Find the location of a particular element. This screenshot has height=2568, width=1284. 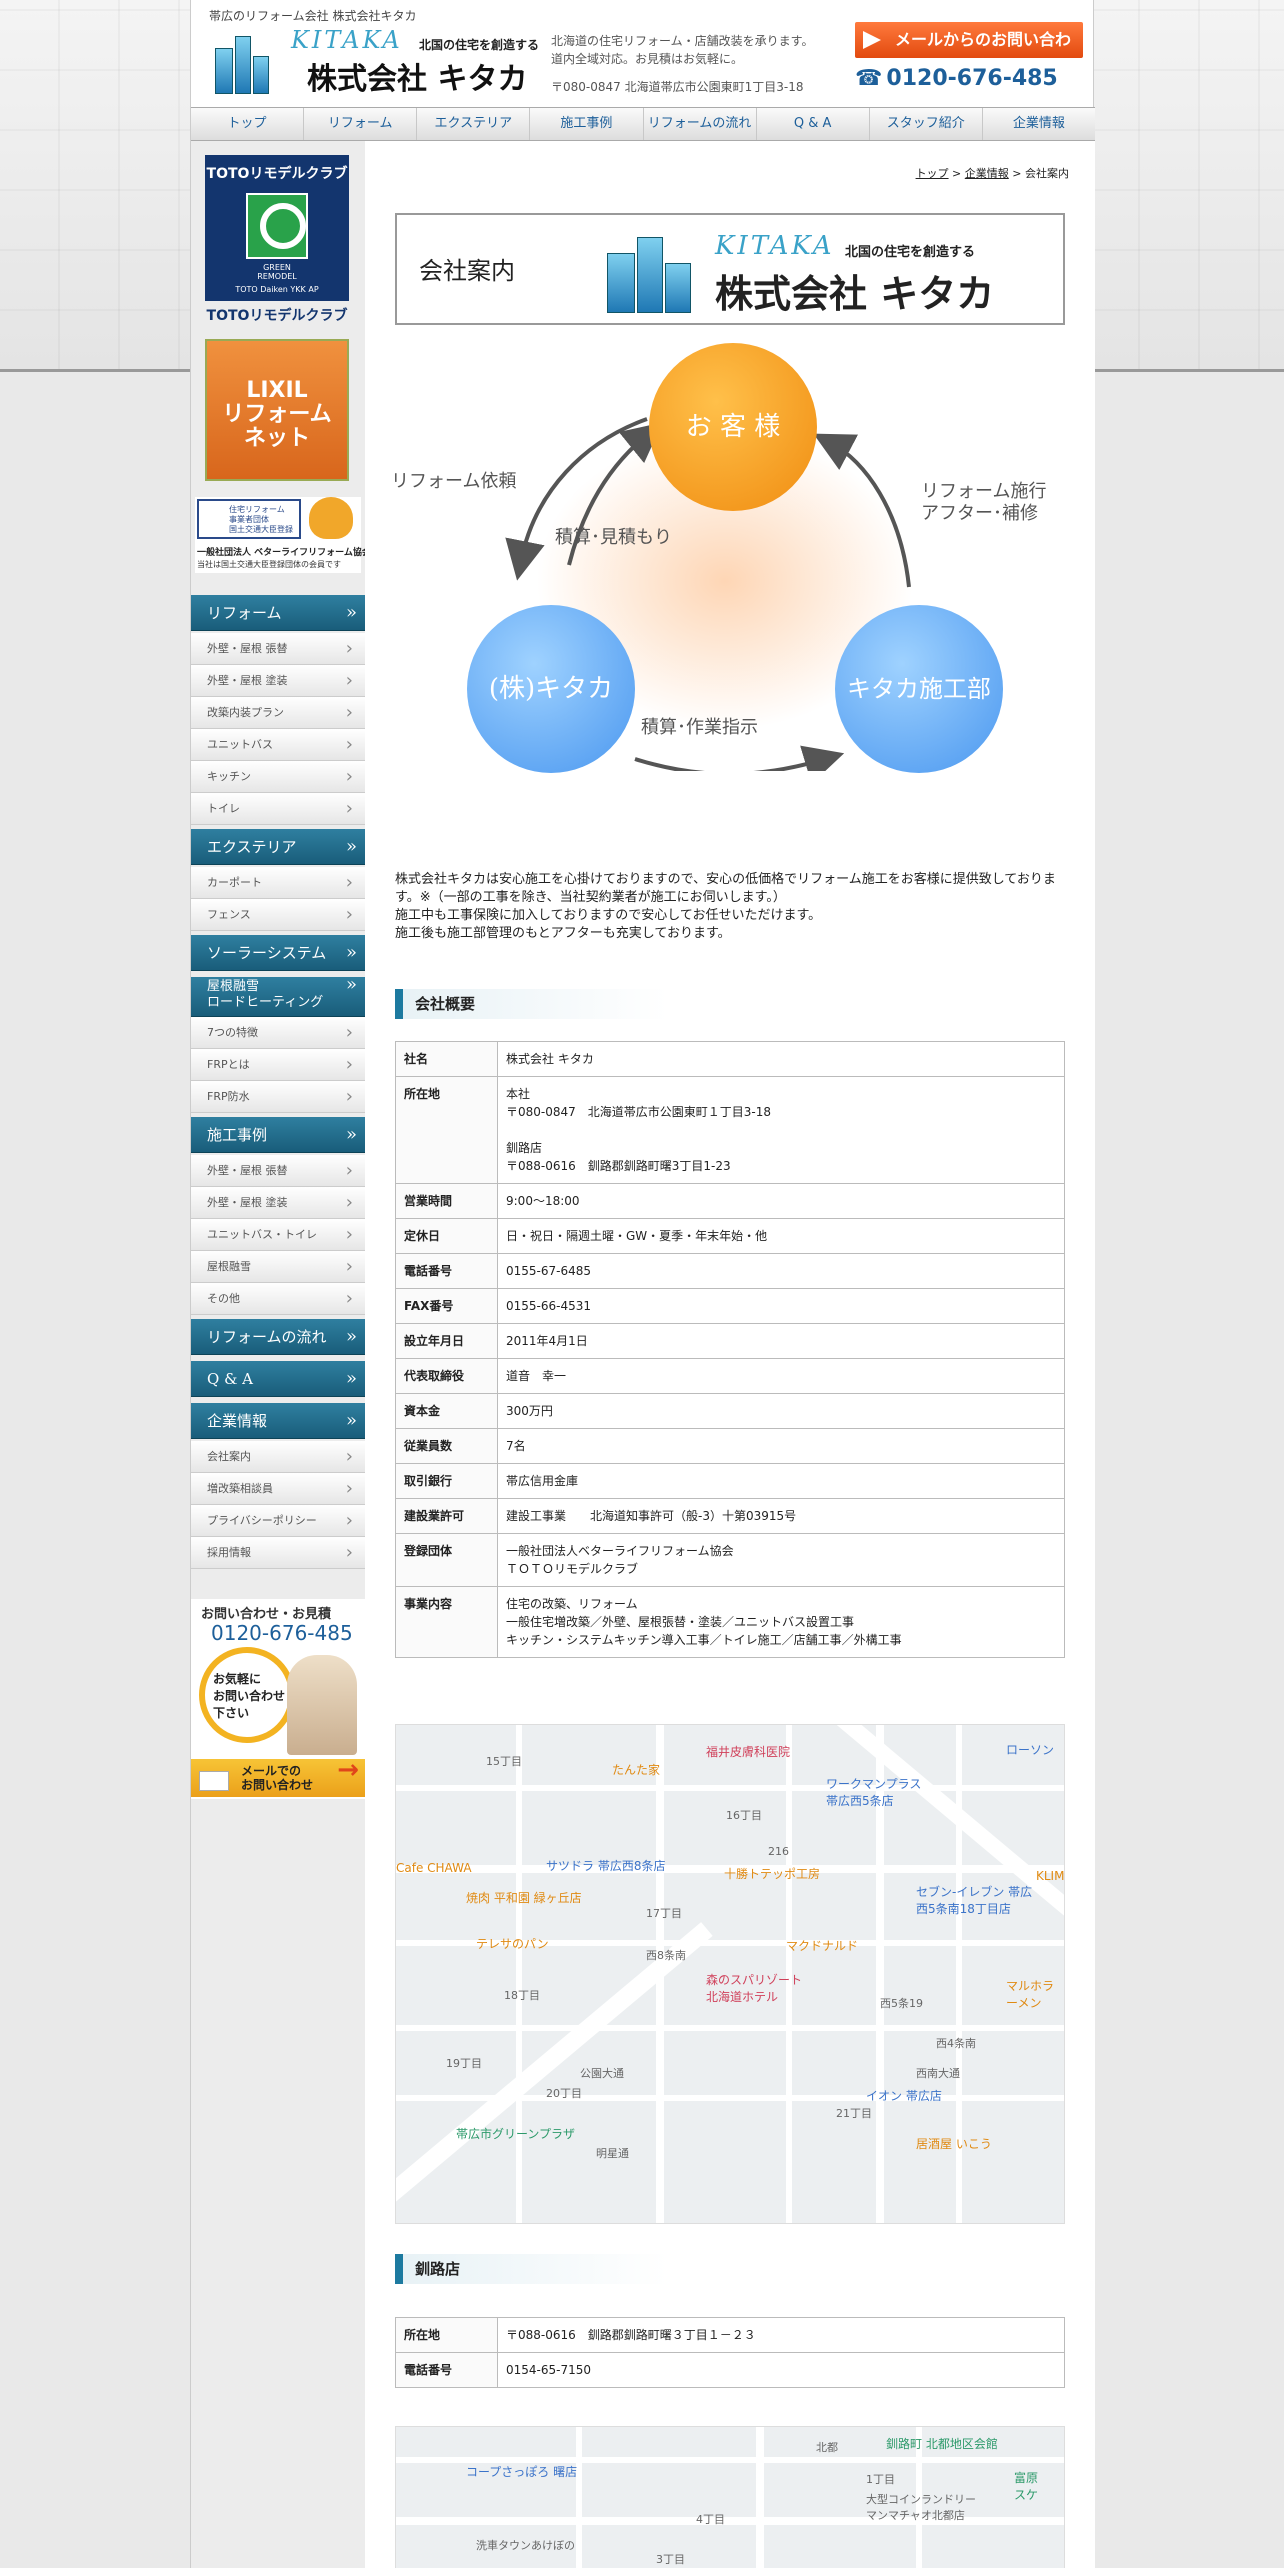

breadcrumb: トップ > 企業情報 > 会社案内 is located at coordinates (992, 173).